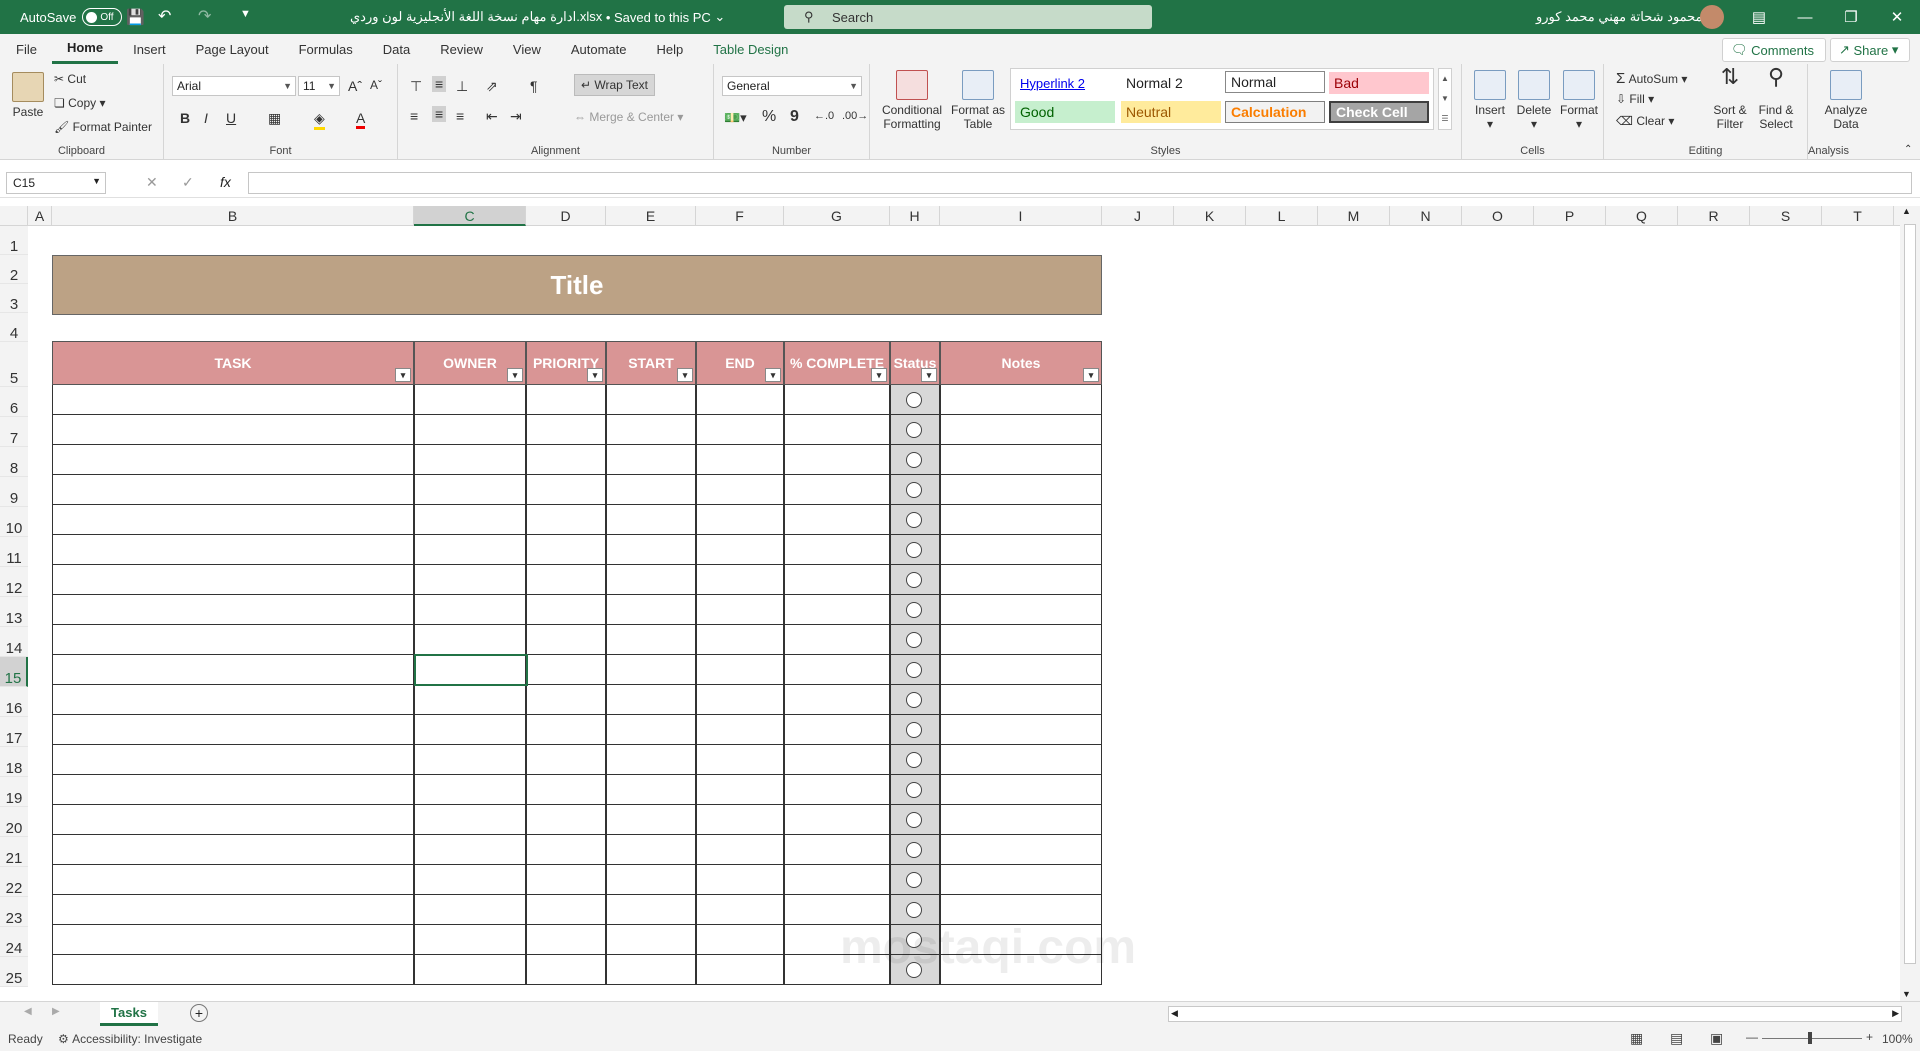  What do you see at coordinates (912, 100) in the screenshot?
I see `conditional-formatting-button: Conditional Formatting` at bounding box center [912, 100].